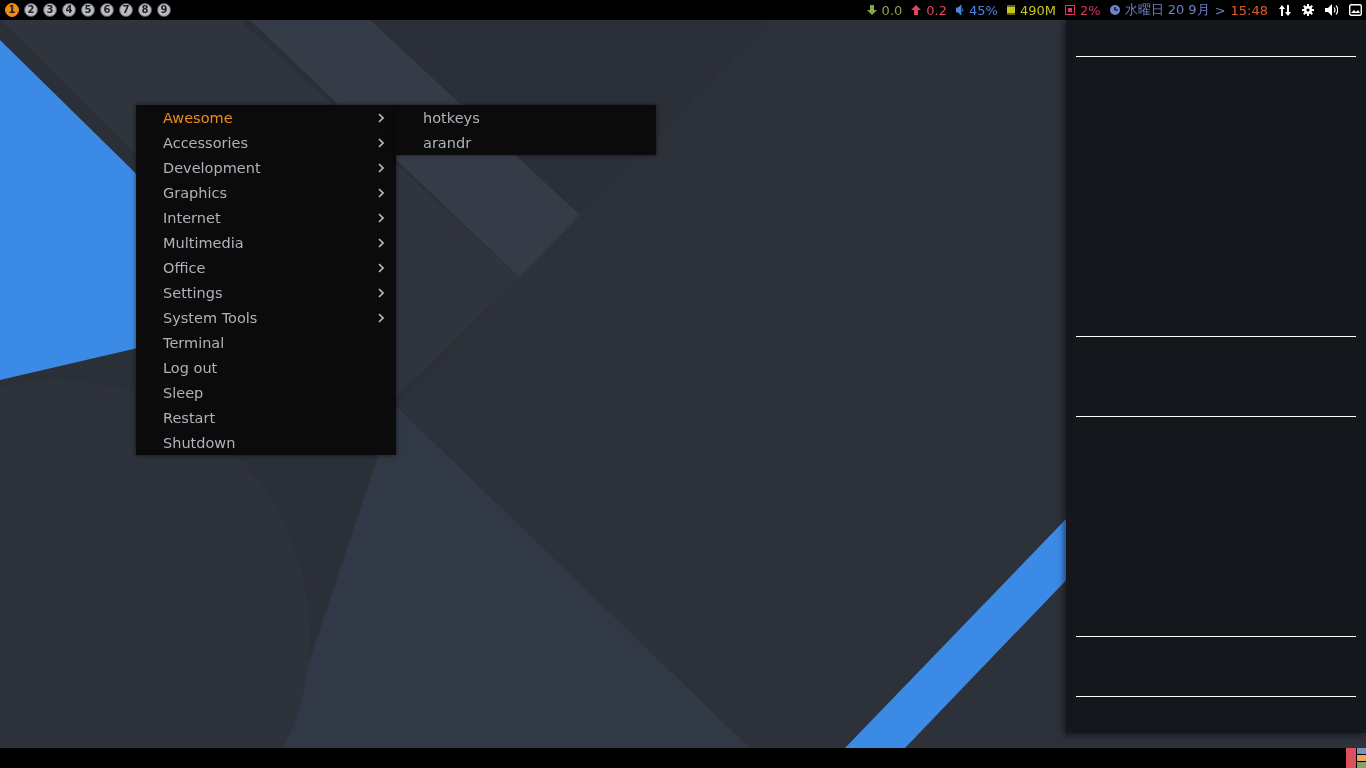  What do you see at coordinates (266, 217) in the screenshot?
I see `menu-item: Internet` at bounding box center [266, 217].